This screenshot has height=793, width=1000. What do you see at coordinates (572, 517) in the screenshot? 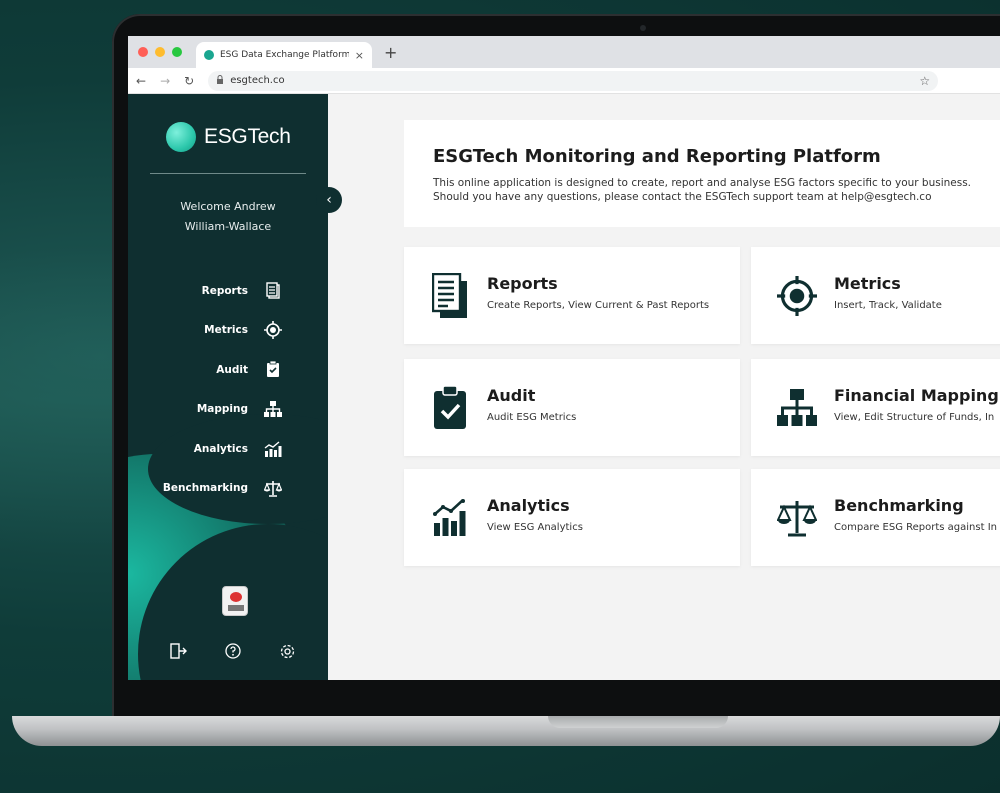
I see `card-analytics: Analytics View ESG Analytics` at bounding box center [572, 517].